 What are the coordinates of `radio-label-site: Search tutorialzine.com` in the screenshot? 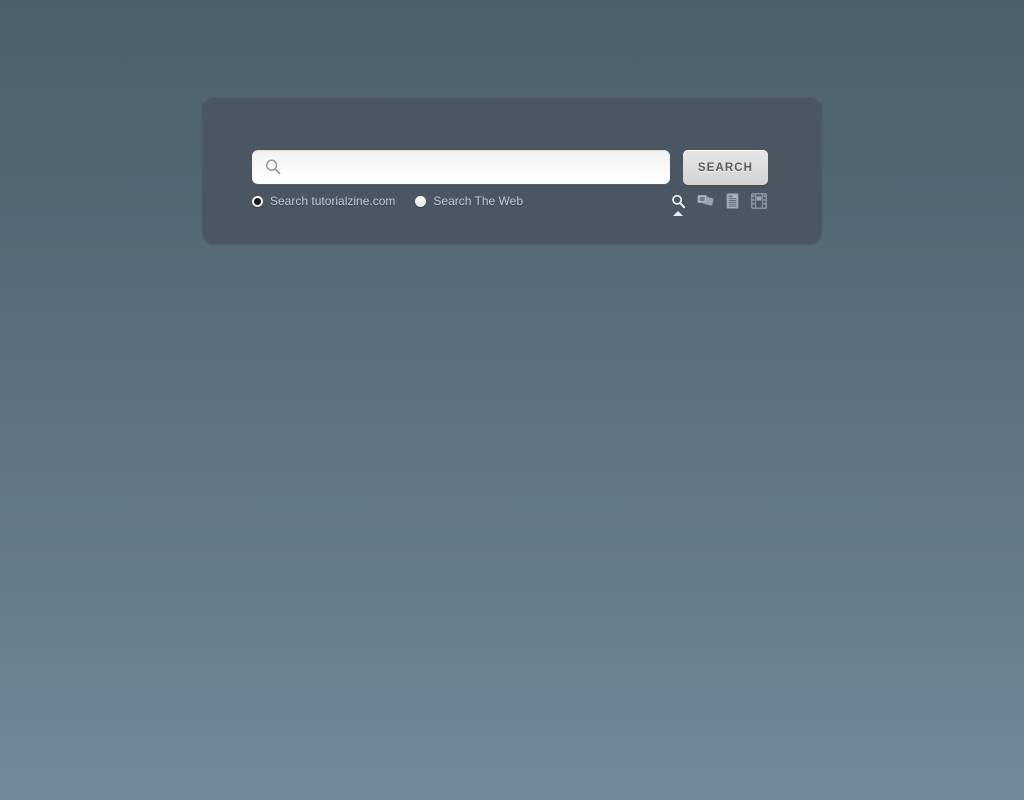 It's located at (333, 201).